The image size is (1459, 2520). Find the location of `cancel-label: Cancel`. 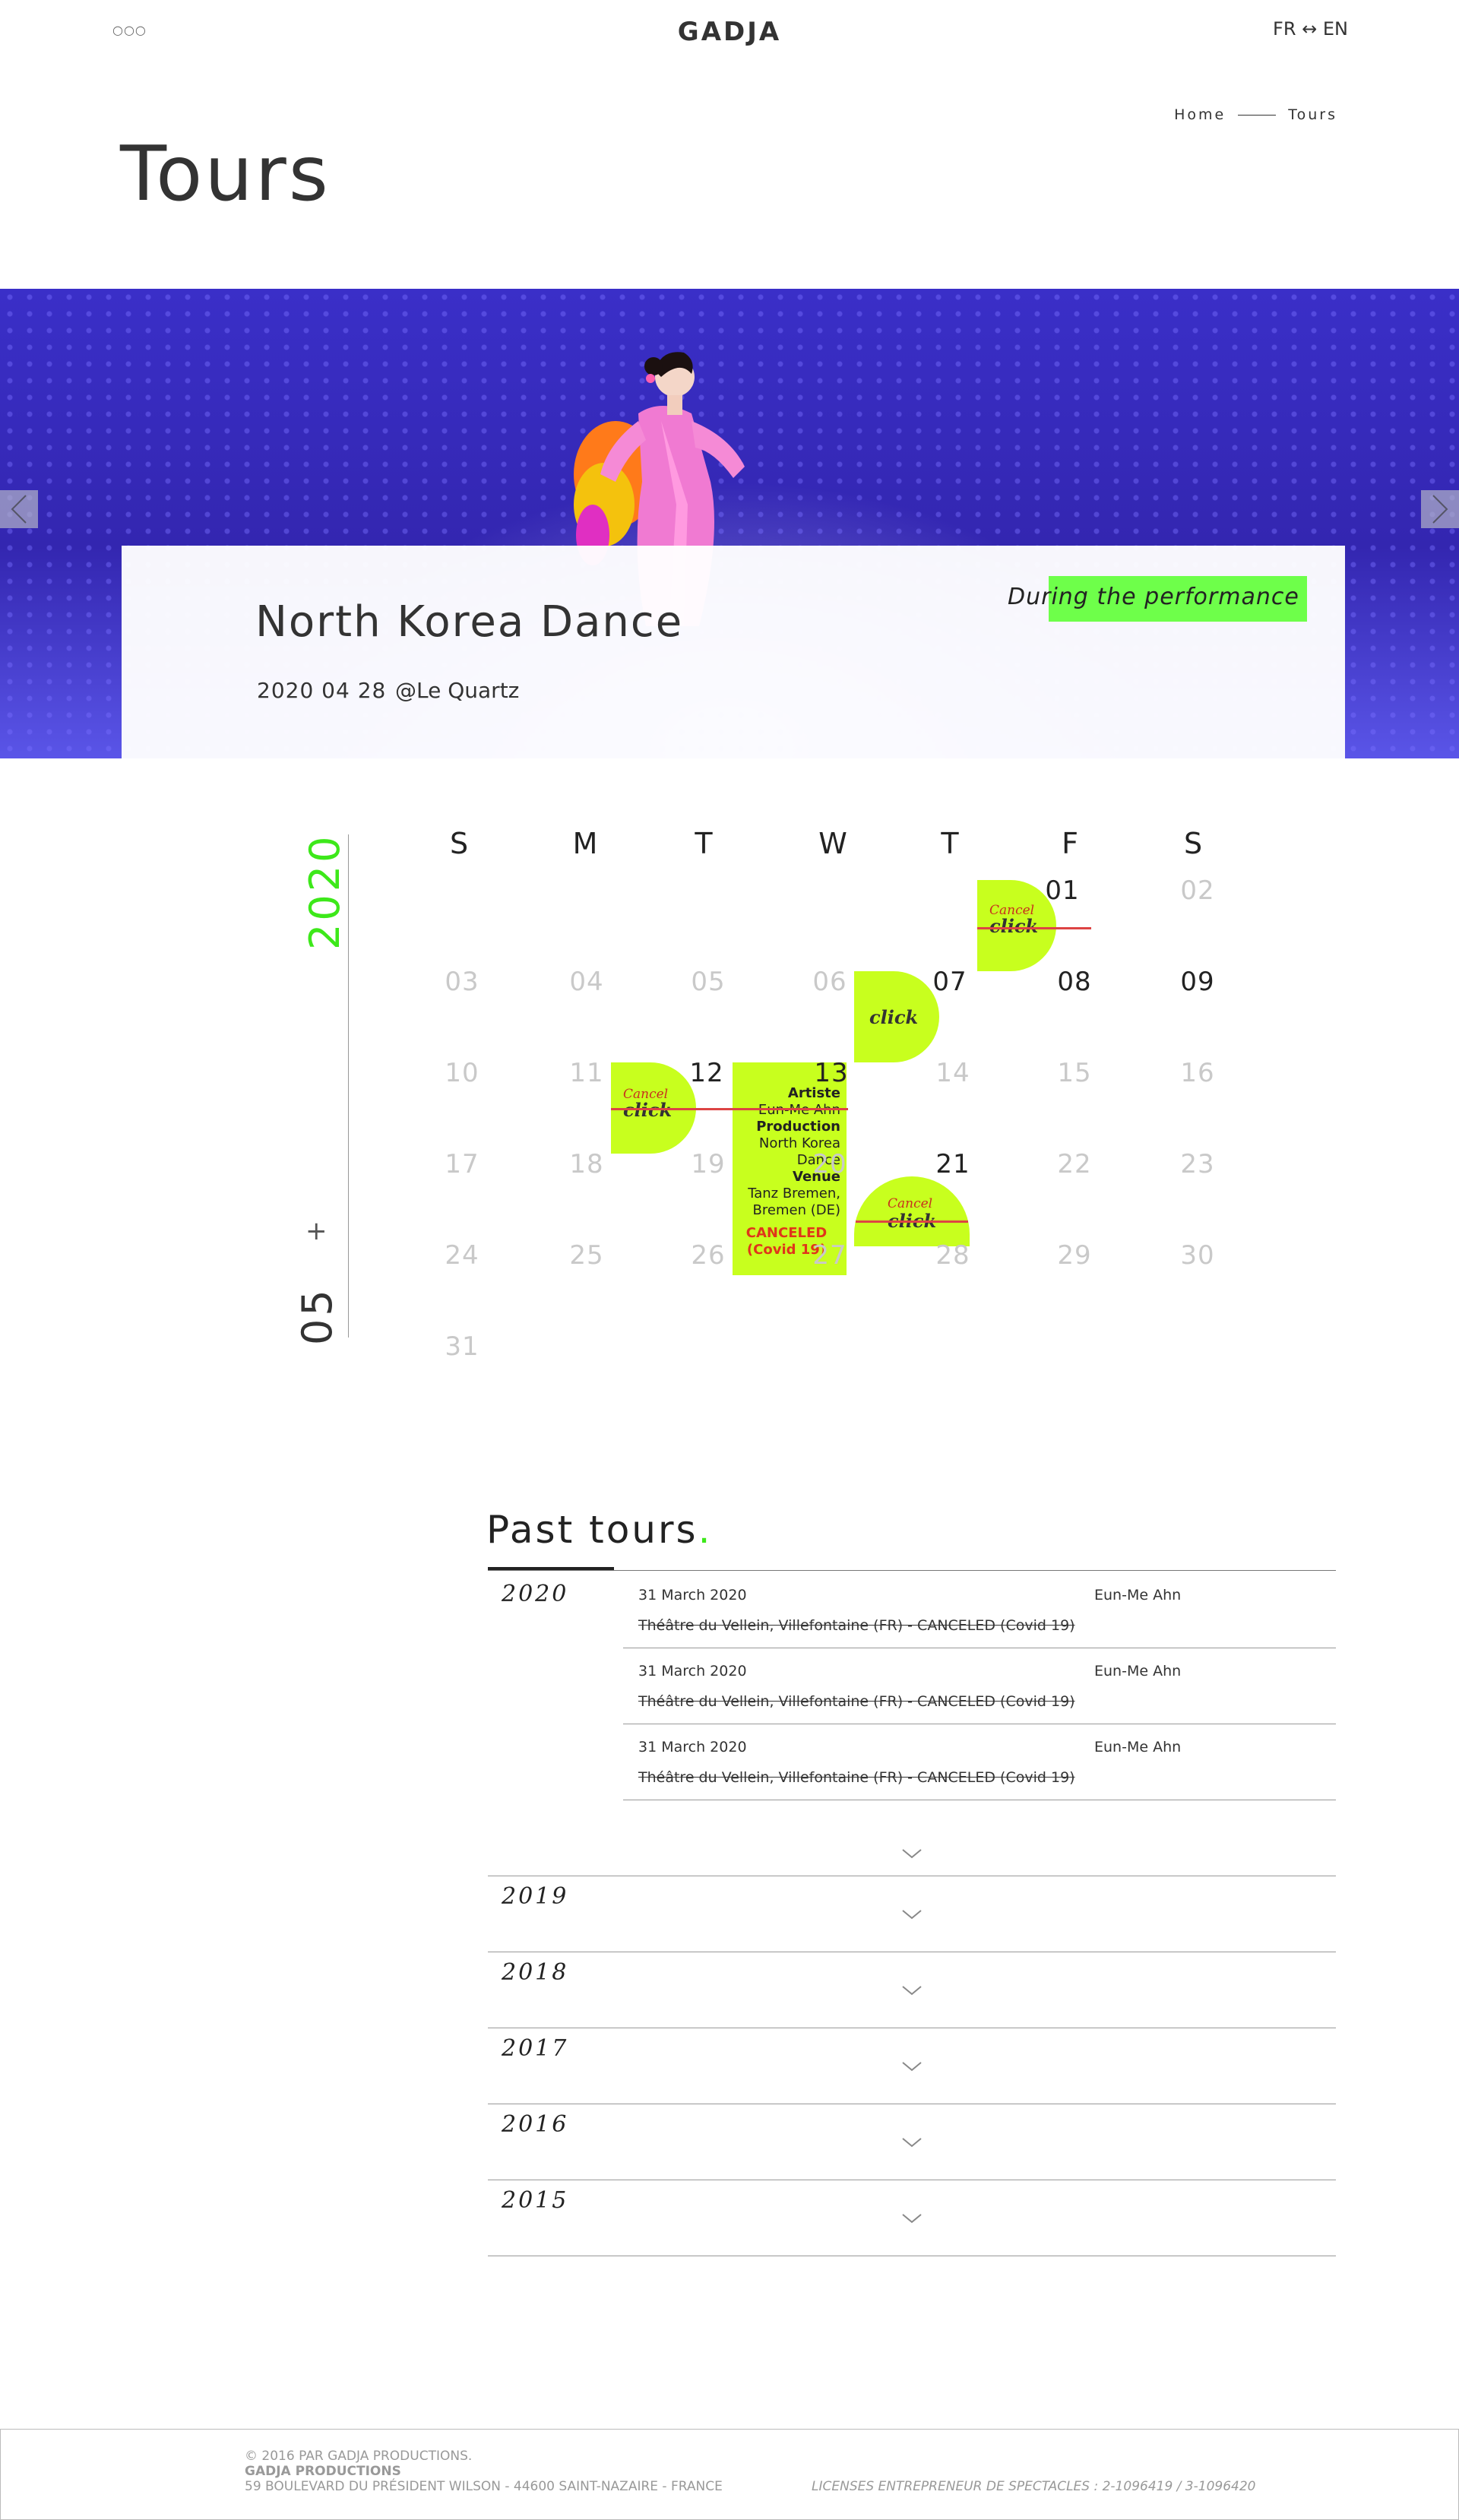

cancel-label: Cancel is located at coordinates (910, 1203).